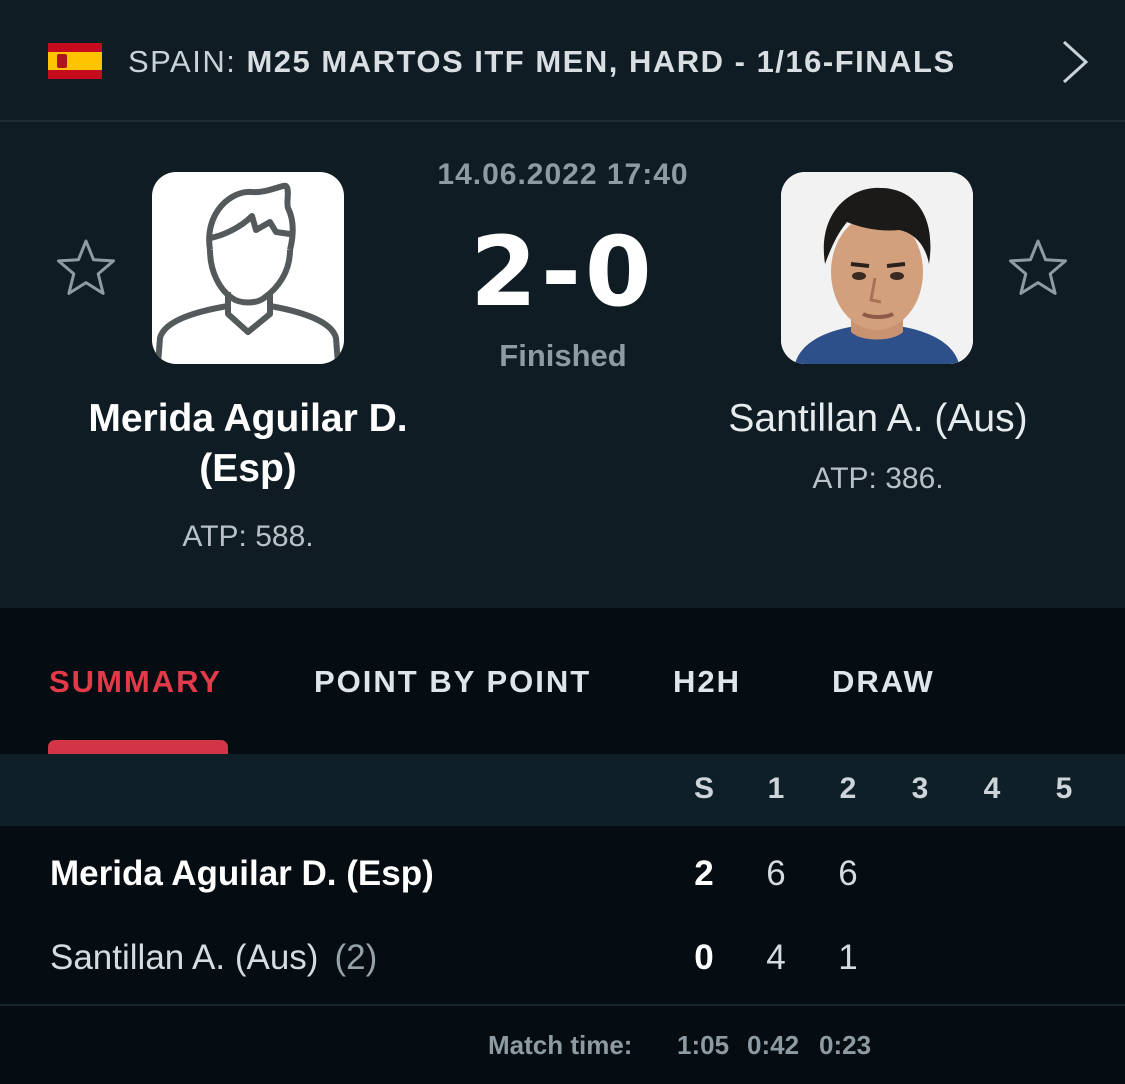 The height and width of the screenshot is (1084, 1125). I want to click on tab-h2h: H2H, so click(707, 682).